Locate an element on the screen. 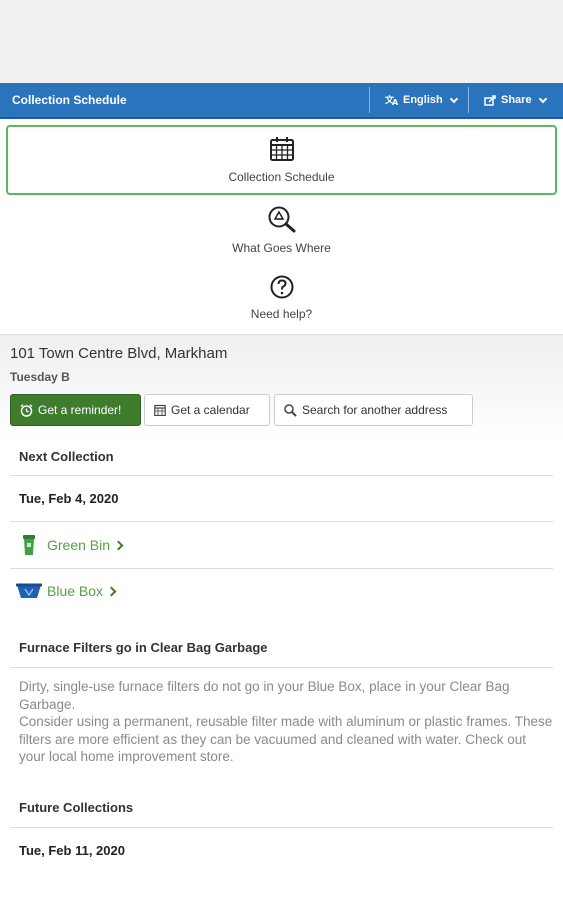 The width and height of the screenshot is (563, 900). nav-label: What Goes Where is located at coordinates (281, 248).